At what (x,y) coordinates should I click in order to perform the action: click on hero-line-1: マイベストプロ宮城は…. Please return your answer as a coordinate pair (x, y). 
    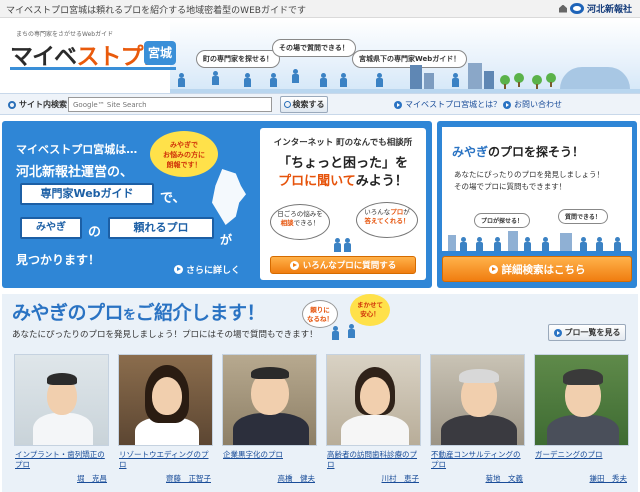
    Looking at the image, I should click on (77, 149).